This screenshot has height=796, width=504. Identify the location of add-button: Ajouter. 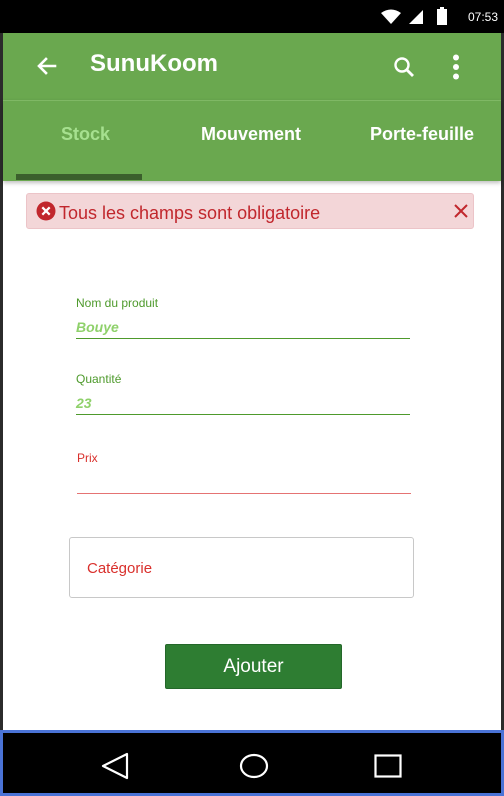
(253, 666).